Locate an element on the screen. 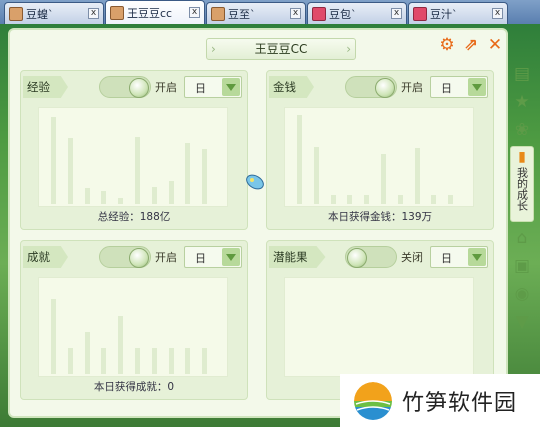 The image size is (540, 427). card-footer: 本日获得成就：0 is located at coordinates (134, 387).